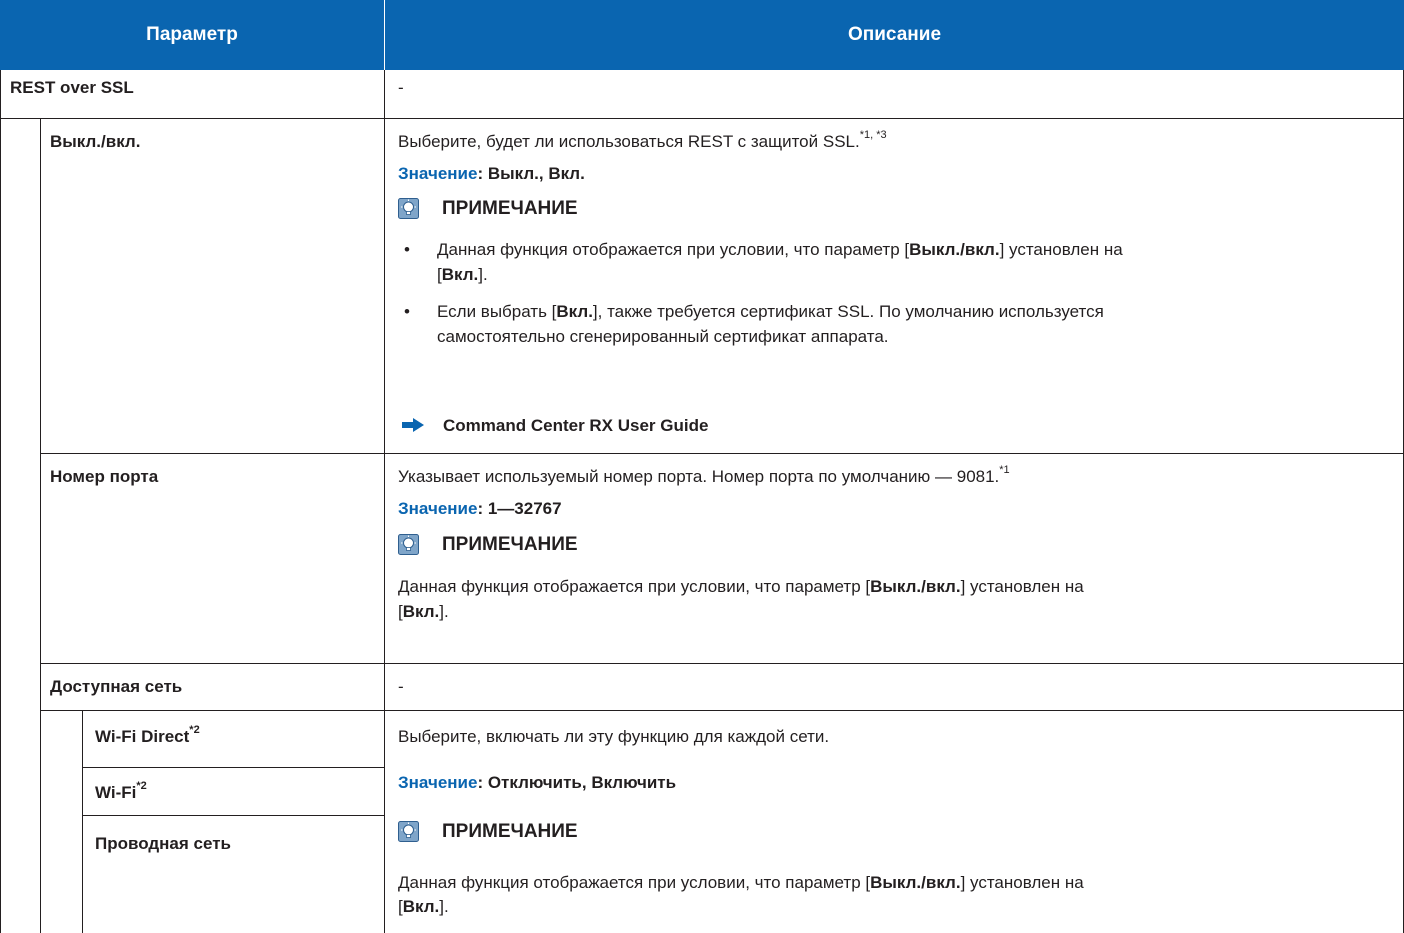 The height and width of the screenshot is (933, 1404). Describe the element at coordinates (233, 815) in the screenshot. I see `rule-row-wired` at that location.